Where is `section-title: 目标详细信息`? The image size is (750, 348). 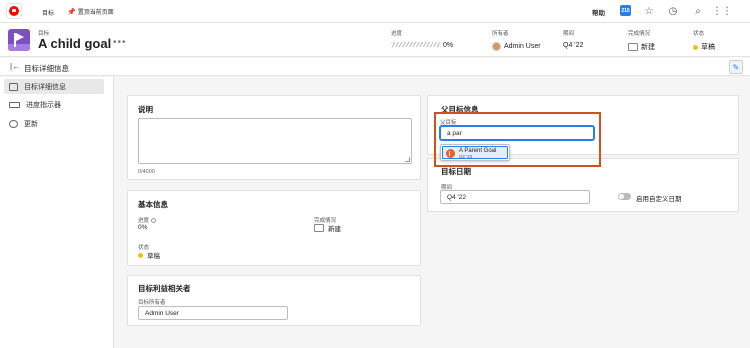
section-title: 目标详细信息 is located at coordinates (46, 68).